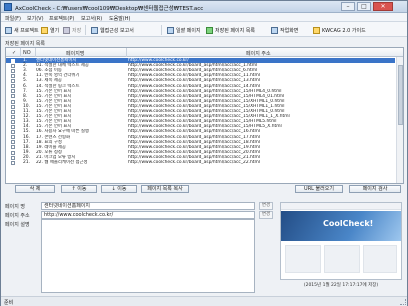 The height and width of the screenshot is (306, 408). Describe the element at coordinates (341, 241) in the screenshot. I see `page-thumbnail: CoolCheck!` at that location.